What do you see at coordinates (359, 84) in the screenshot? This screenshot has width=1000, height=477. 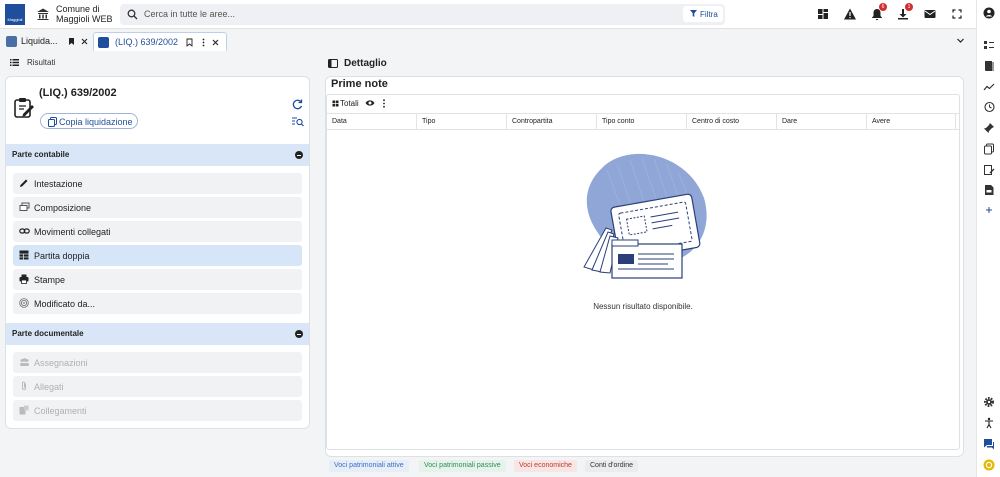 I see `grid-title: Prime note` at bounding box center [359, 84].